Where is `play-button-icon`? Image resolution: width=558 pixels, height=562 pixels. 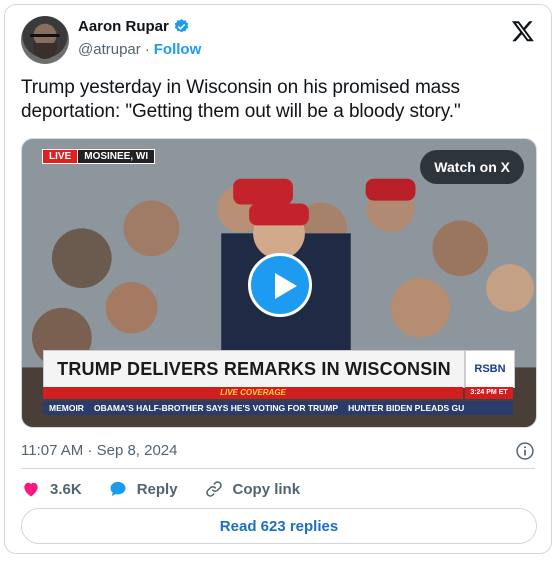
play-button-icon is located at coordinates (280, 285).